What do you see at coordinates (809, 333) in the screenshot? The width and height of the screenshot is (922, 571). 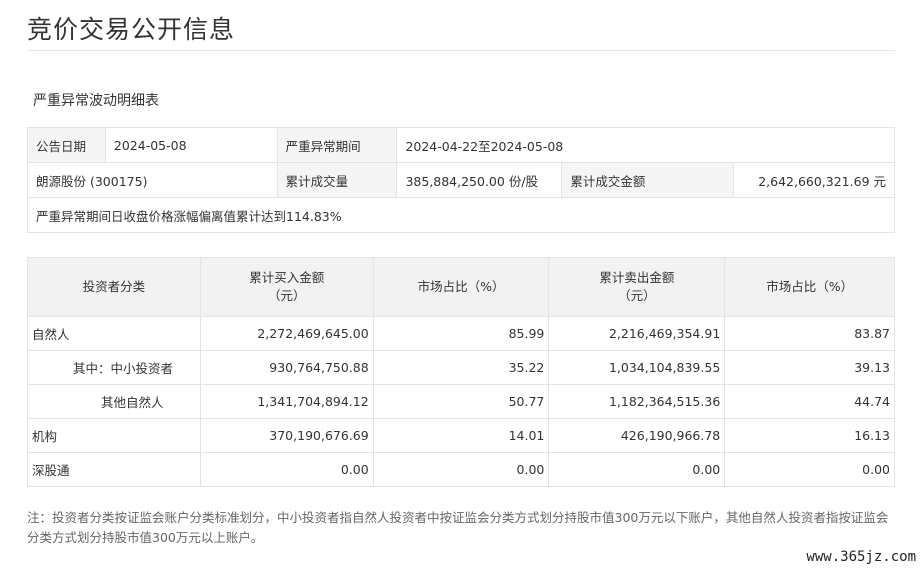 I see `row-sell-share: 83.87` at bounding box center [809, 333].